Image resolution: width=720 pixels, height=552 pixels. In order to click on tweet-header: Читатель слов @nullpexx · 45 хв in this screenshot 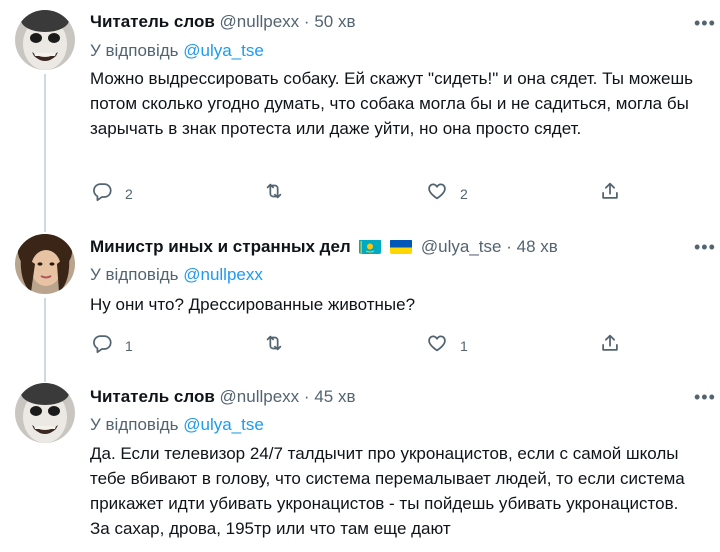, I will do `click(222, 397)`.